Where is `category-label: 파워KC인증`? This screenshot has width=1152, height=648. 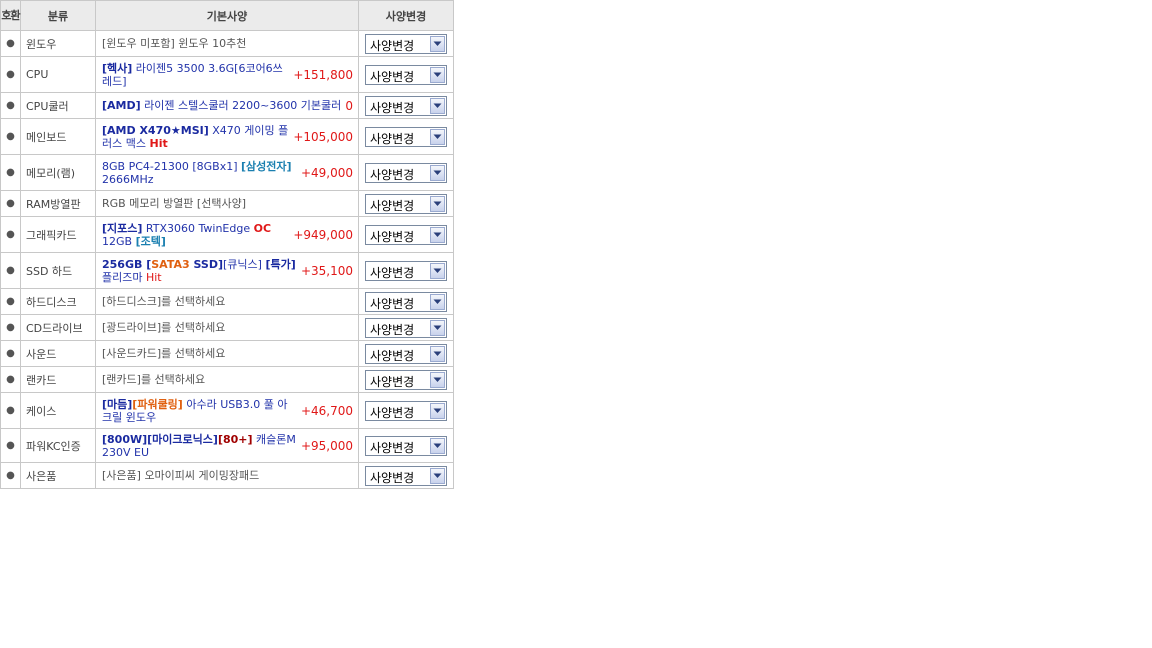
category-label: 파워KC인증 is located at coordinates (58, 445).